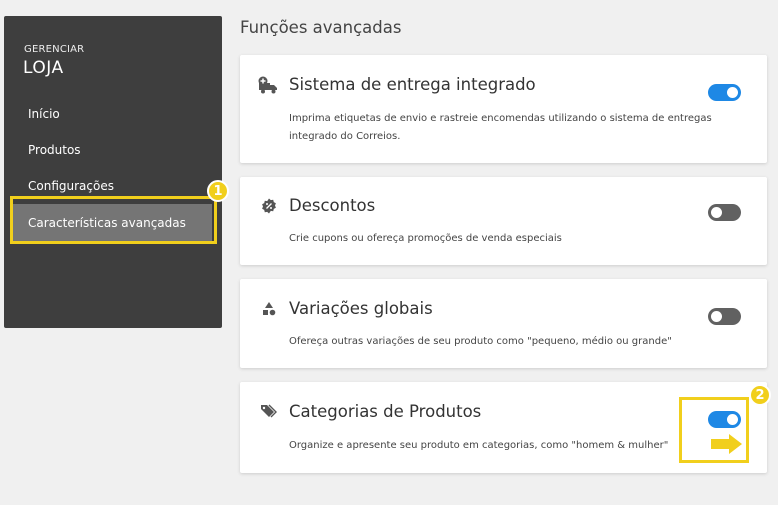  I want to click on page-title: Funções avançadas, so click(321, 27).